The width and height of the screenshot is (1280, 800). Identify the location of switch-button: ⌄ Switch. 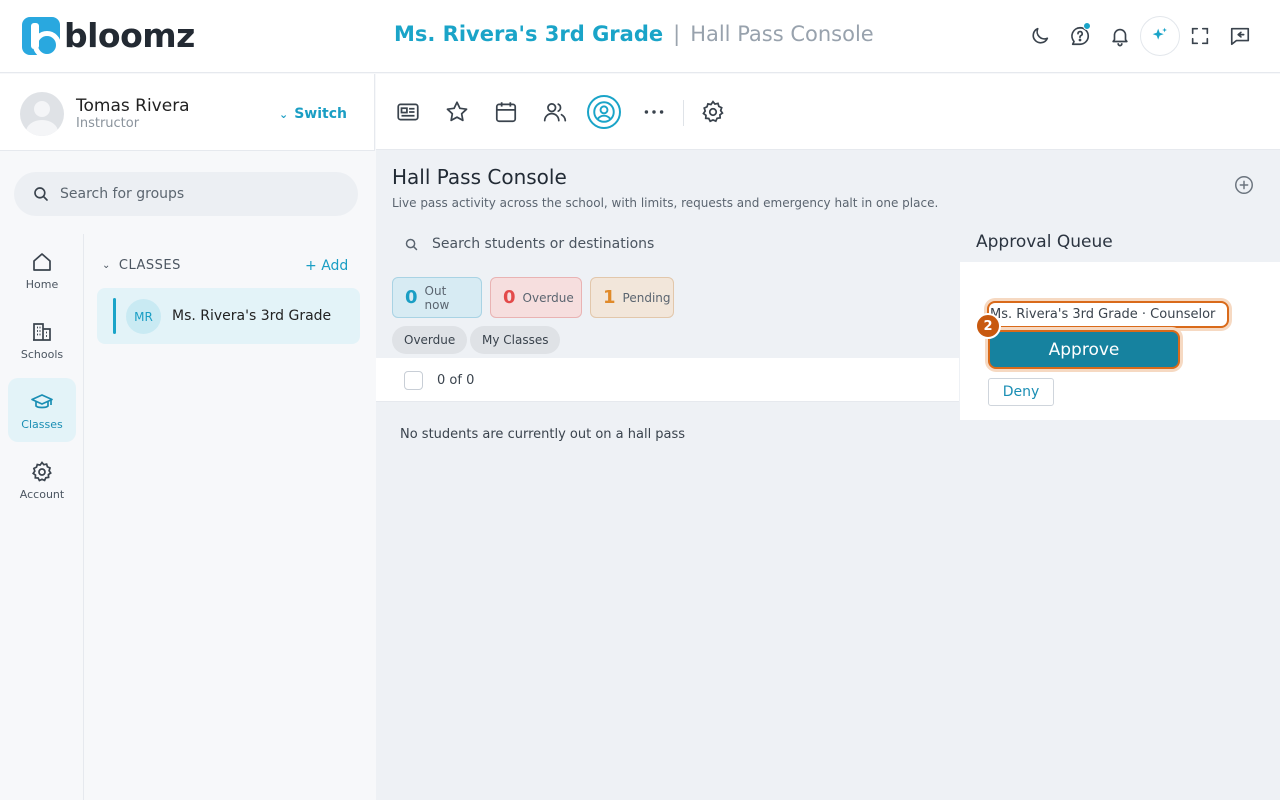
(313, 114).